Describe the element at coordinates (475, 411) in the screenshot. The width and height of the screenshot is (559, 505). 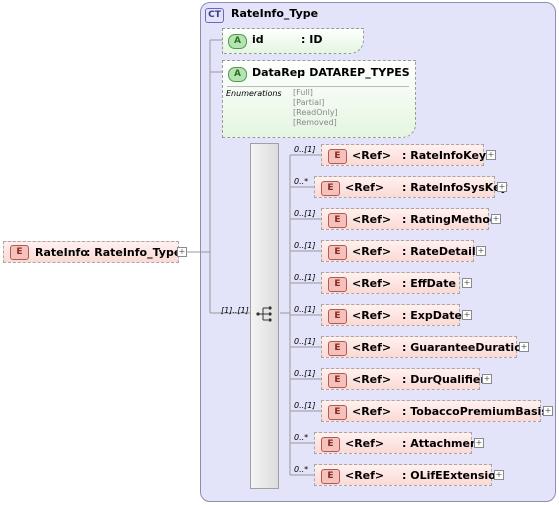
I see `child-element-name: : TobaccoPremiumBasis` at that location.